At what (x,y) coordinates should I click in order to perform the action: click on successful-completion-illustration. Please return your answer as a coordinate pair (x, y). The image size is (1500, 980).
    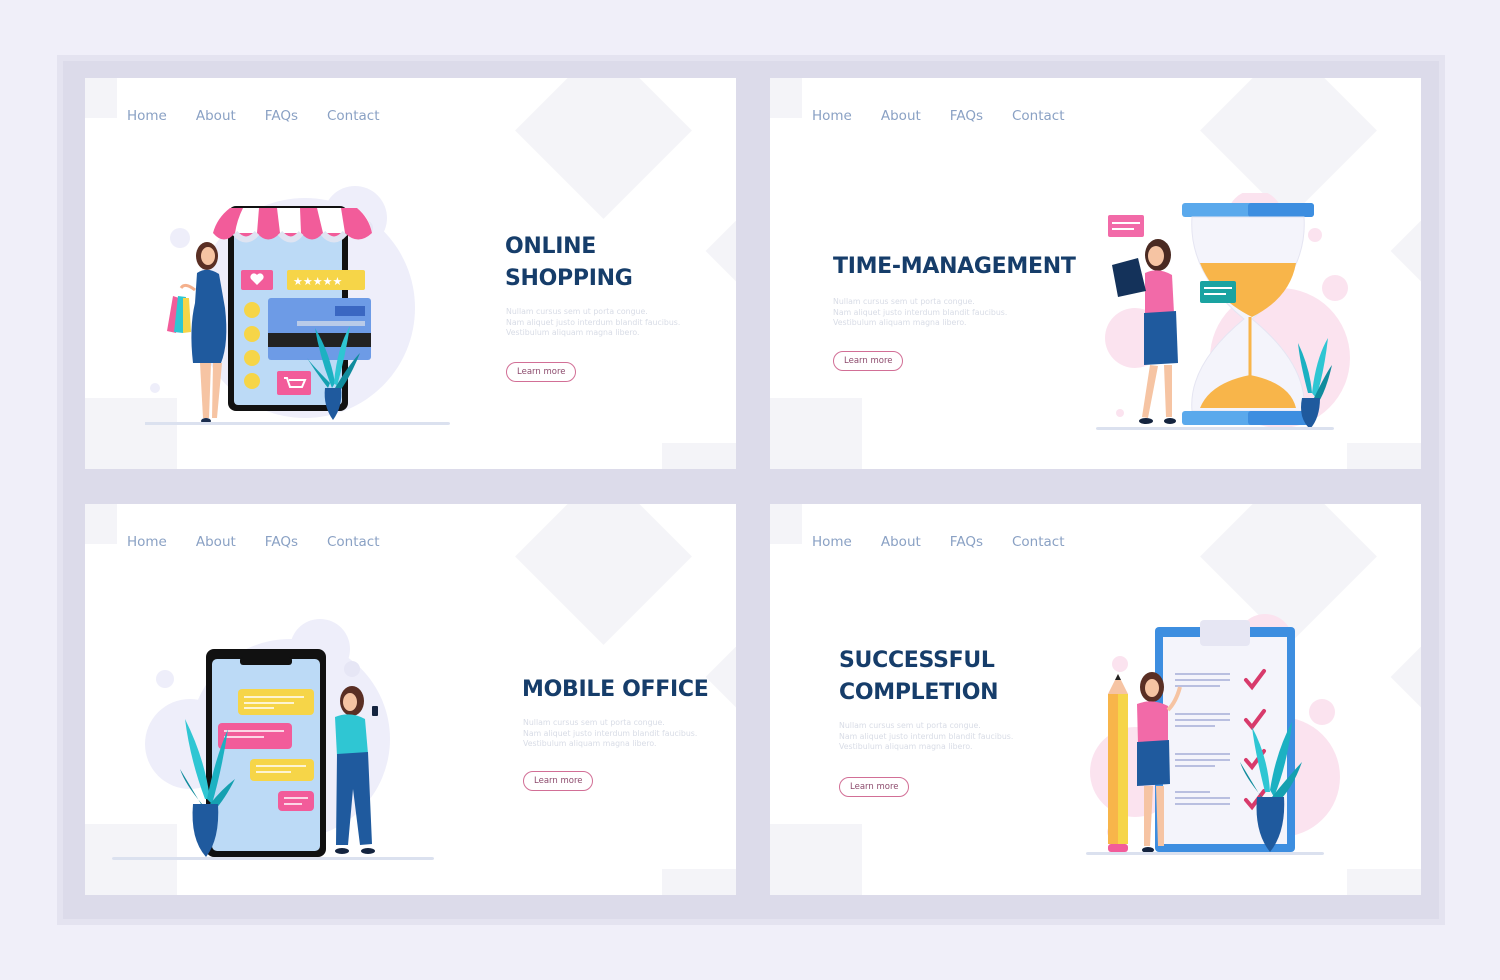
    Looking at the image, I should click on (1213, 734).